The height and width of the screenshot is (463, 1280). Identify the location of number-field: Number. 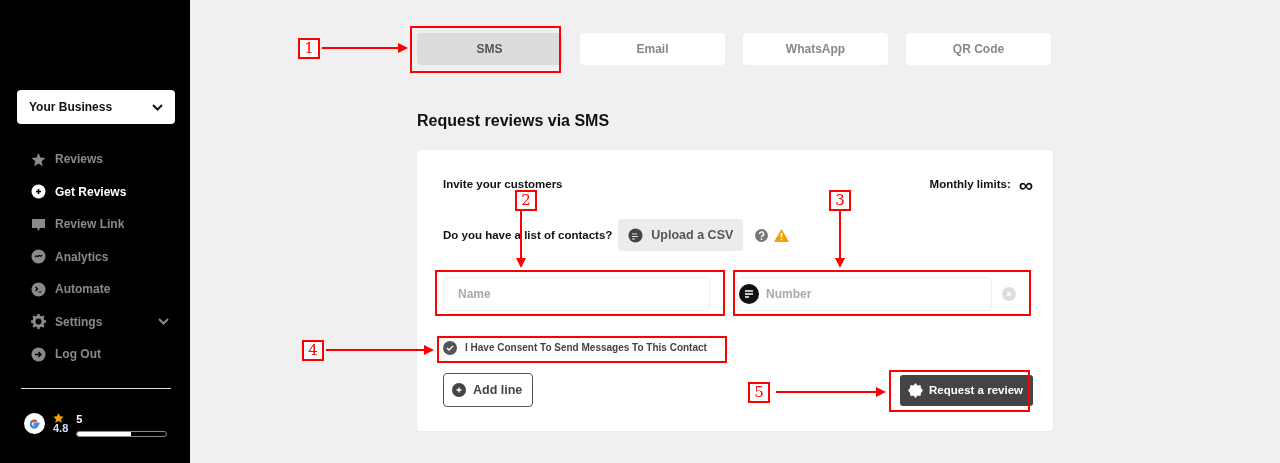
(864, 294).